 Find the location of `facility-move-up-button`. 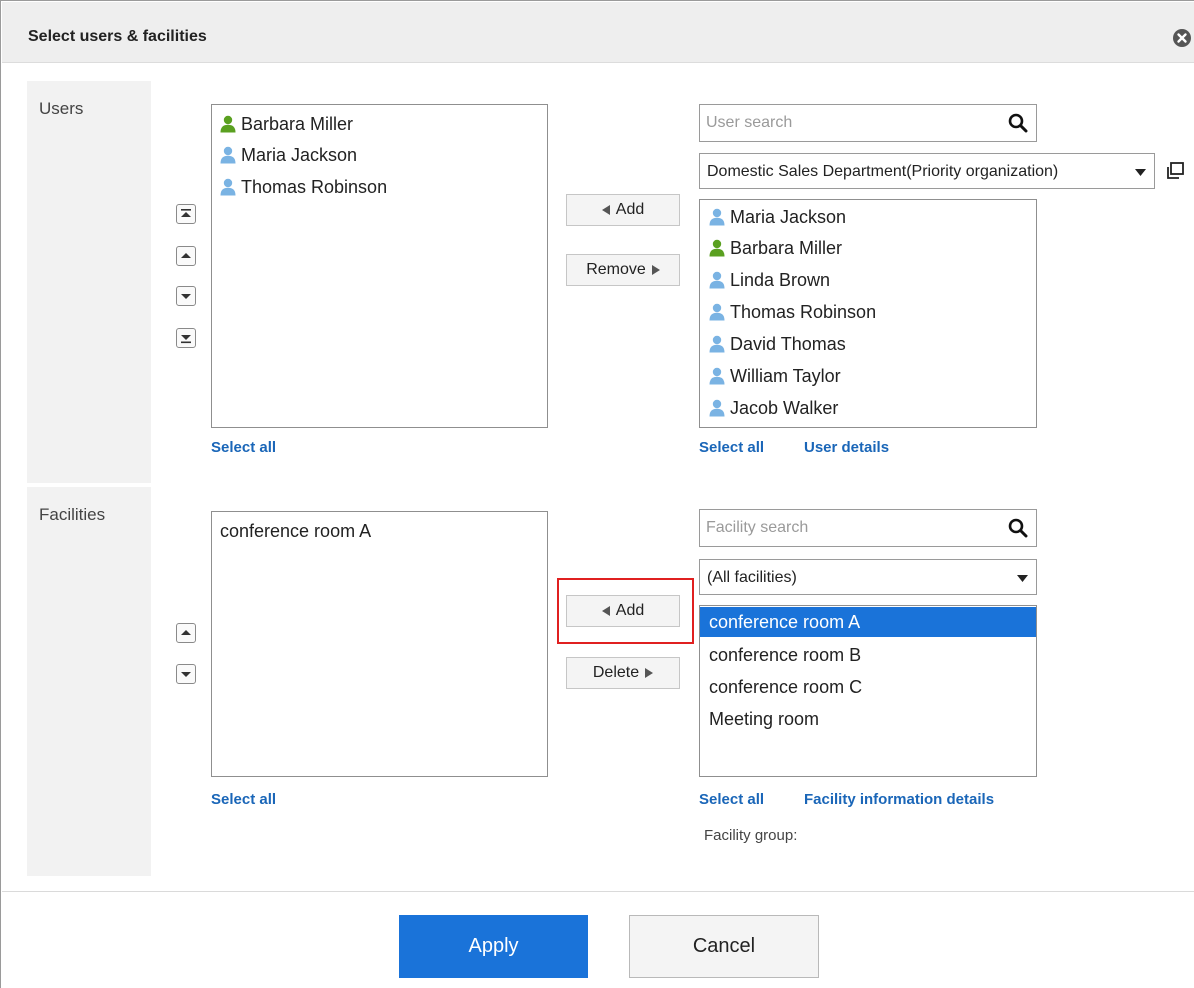

facility-move-up-button is located at coordinates (186, 633).